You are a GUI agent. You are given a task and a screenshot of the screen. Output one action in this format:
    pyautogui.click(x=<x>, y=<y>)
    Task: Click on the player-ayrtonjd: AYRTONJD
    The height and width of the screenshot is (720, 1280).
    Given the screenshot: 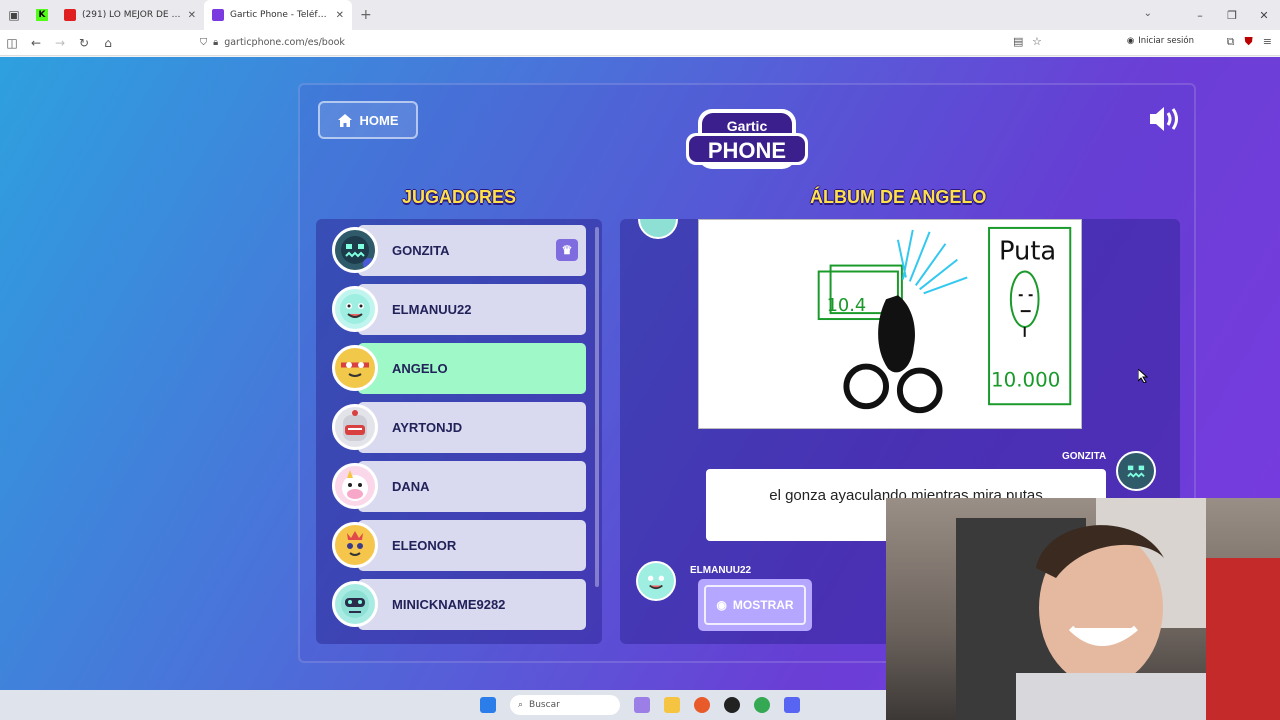 What is the action you would take?
    pyautogui.click(x=459, y=427)
    